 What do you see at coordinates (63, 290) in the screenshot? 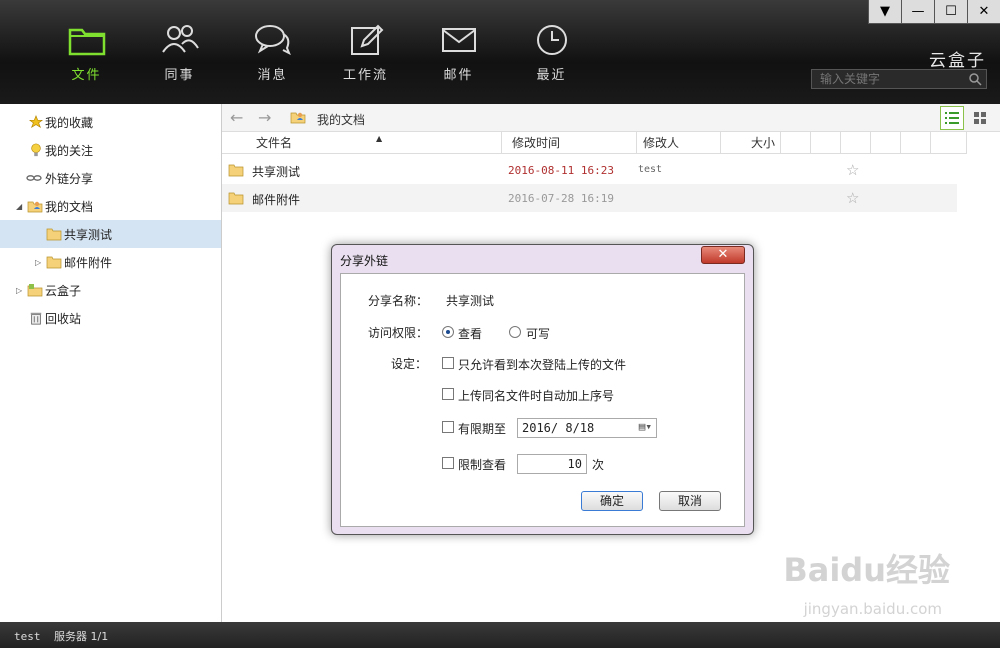
I see `sidebar-item-label: 云盒子` at bounding box center [63, 290].